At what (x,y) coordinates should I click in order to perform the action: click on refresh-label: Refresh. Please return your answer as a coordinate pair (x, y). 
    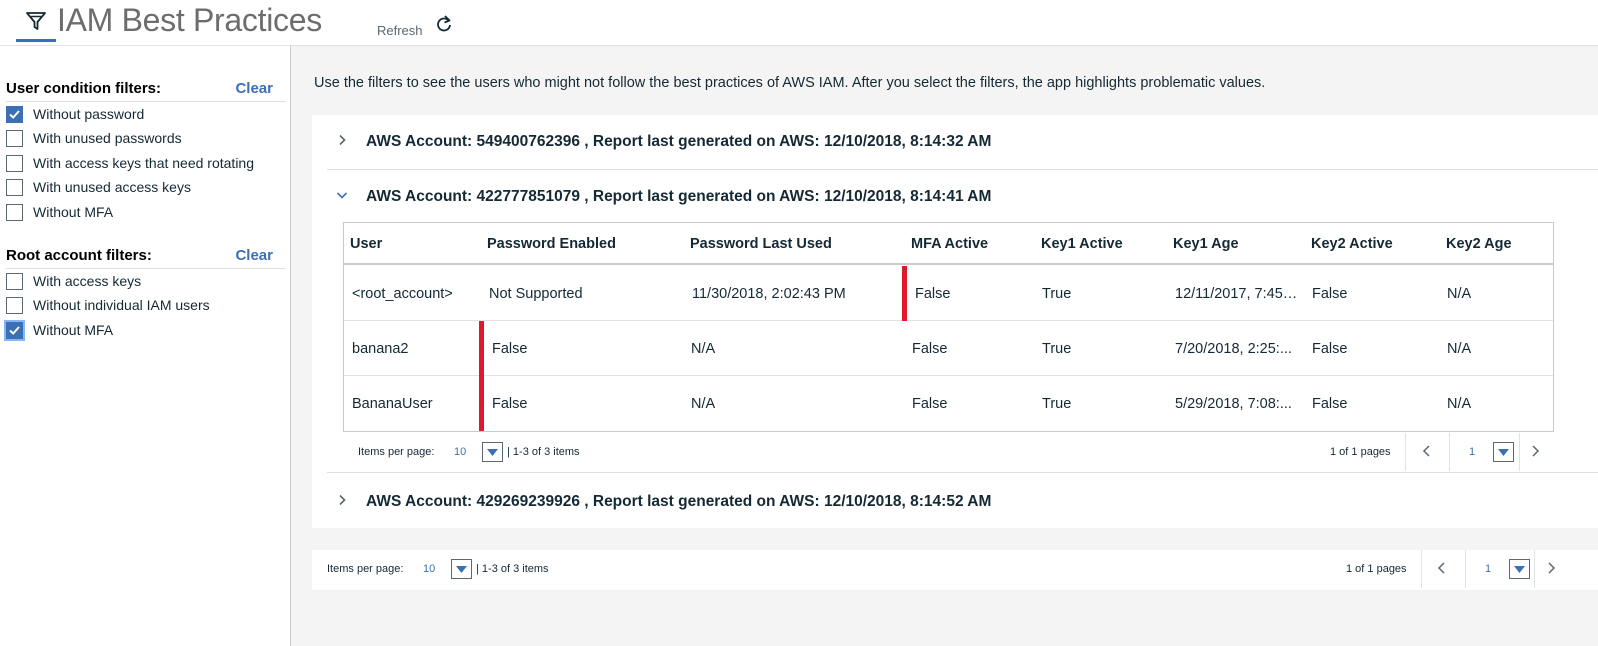
    Looking at the image, I should click on (400, 30).